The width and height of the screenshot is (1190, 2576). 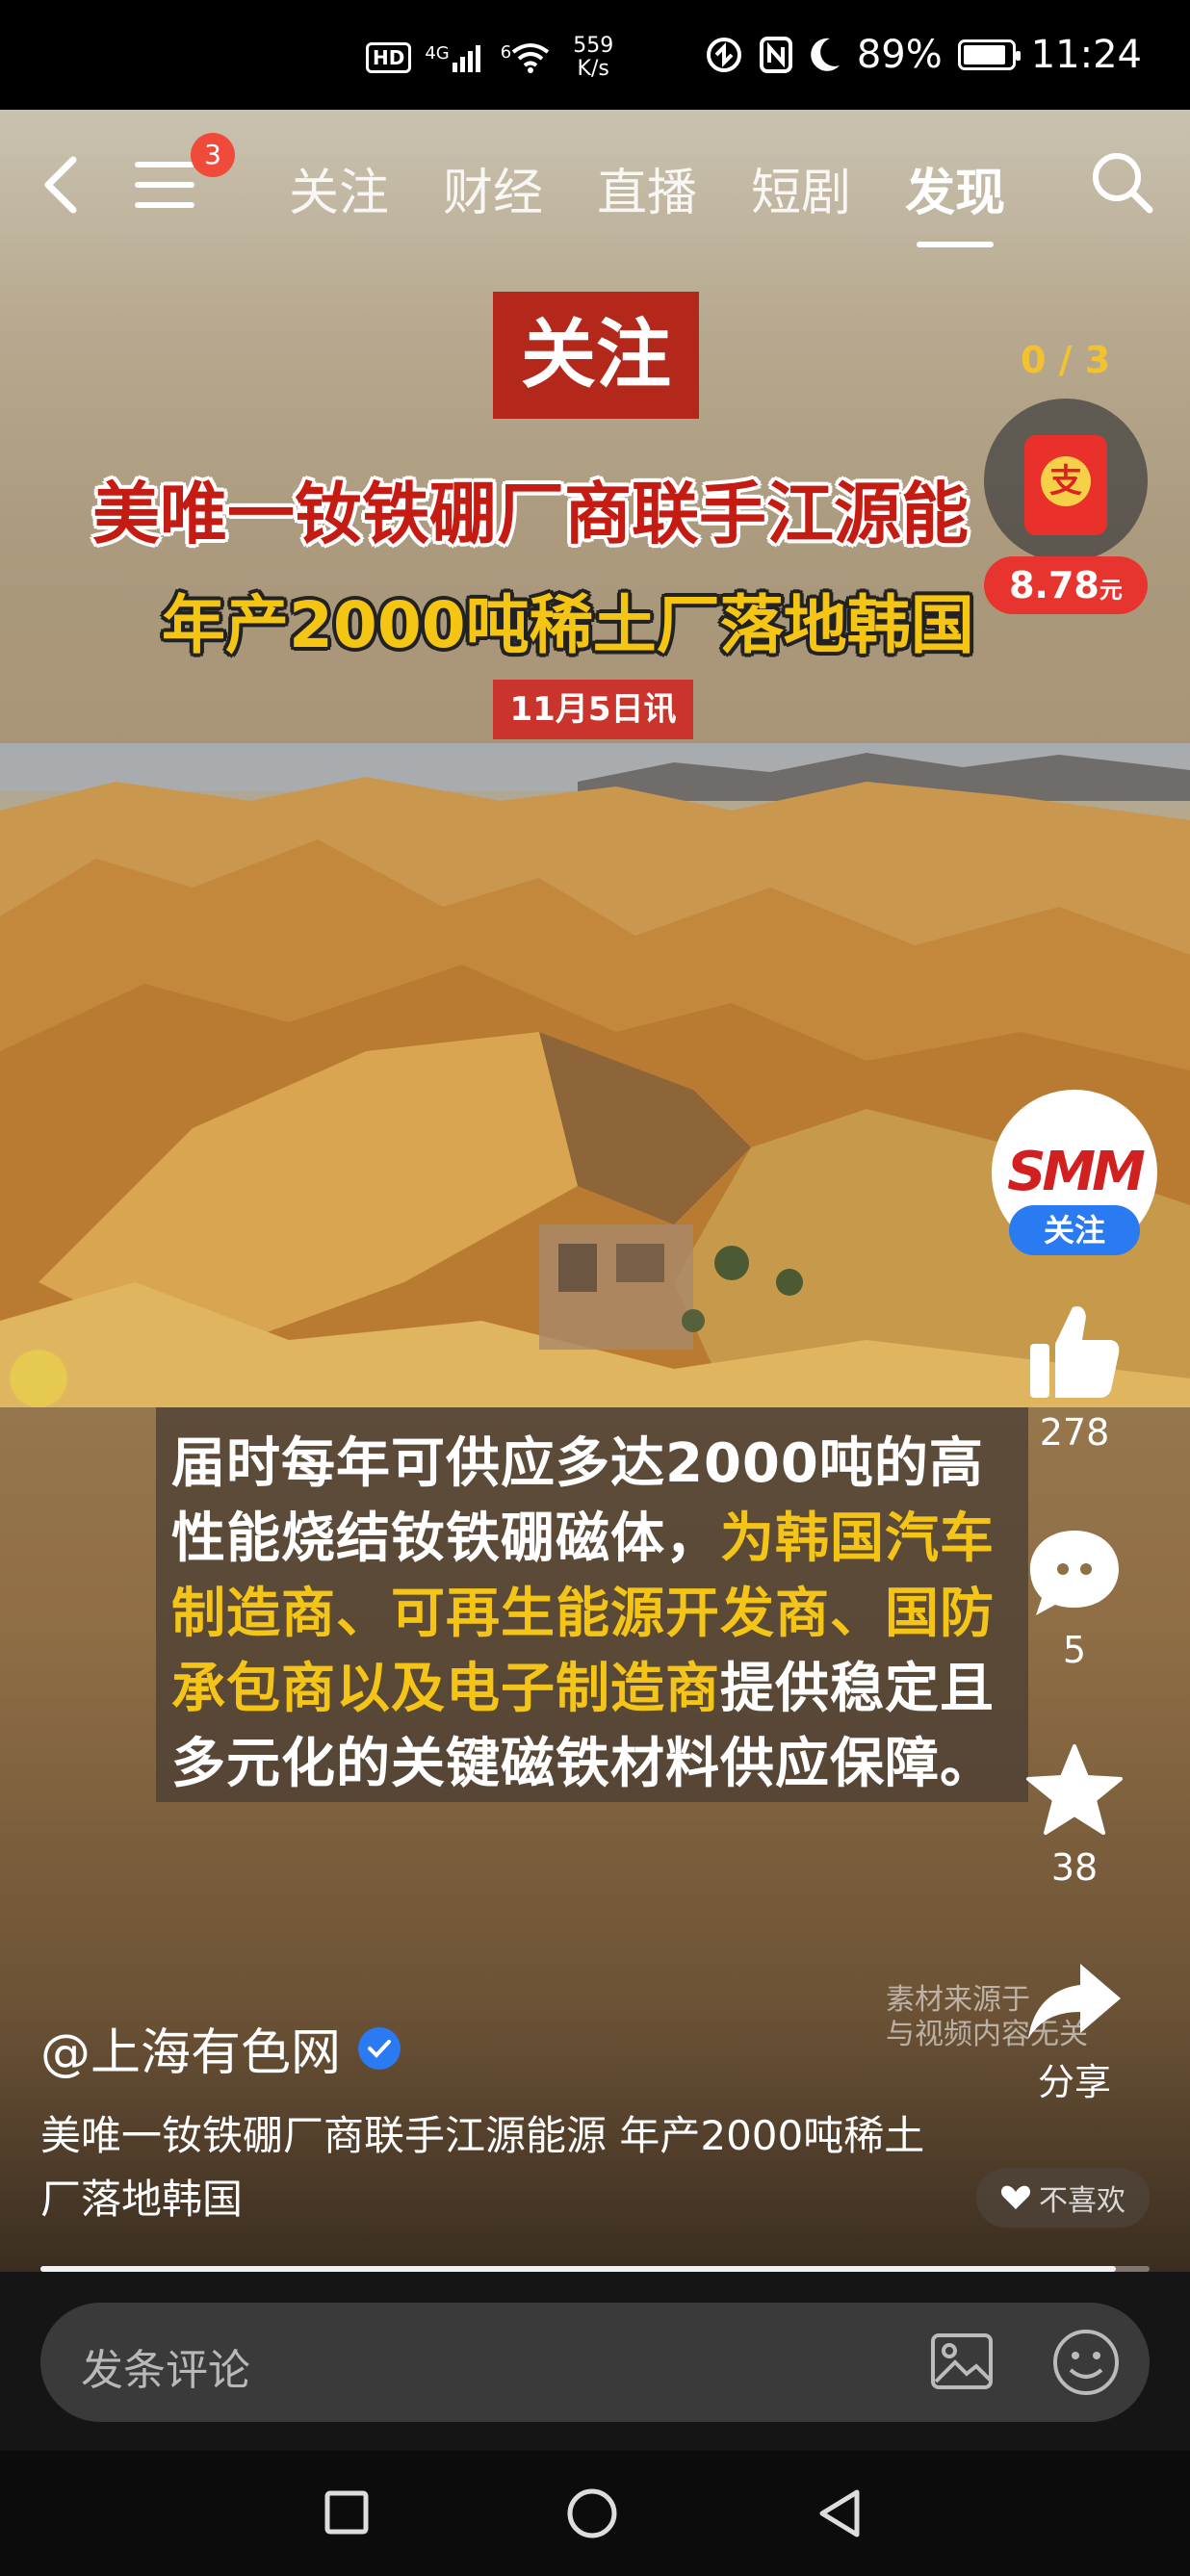 What do you see at coordinates (826, 55) in the screenshot?
I see `moon-icon` at bounding box center [826, 55].